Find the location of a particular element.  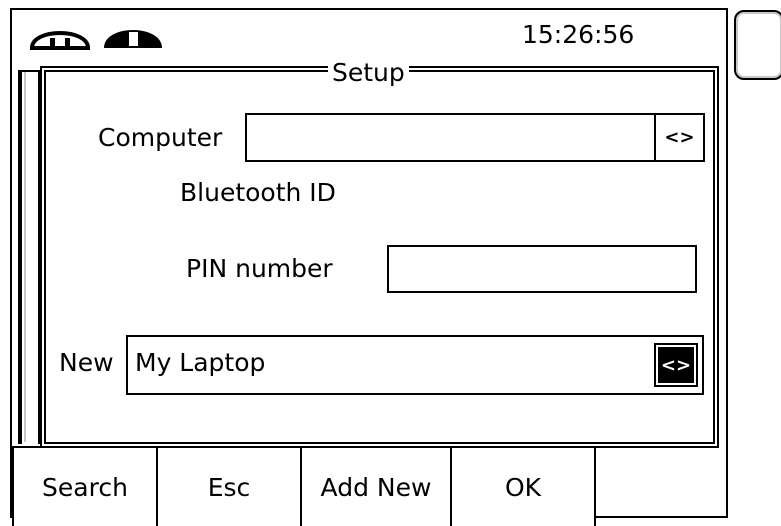

search-button: Search is located at coordinates (85, 486).